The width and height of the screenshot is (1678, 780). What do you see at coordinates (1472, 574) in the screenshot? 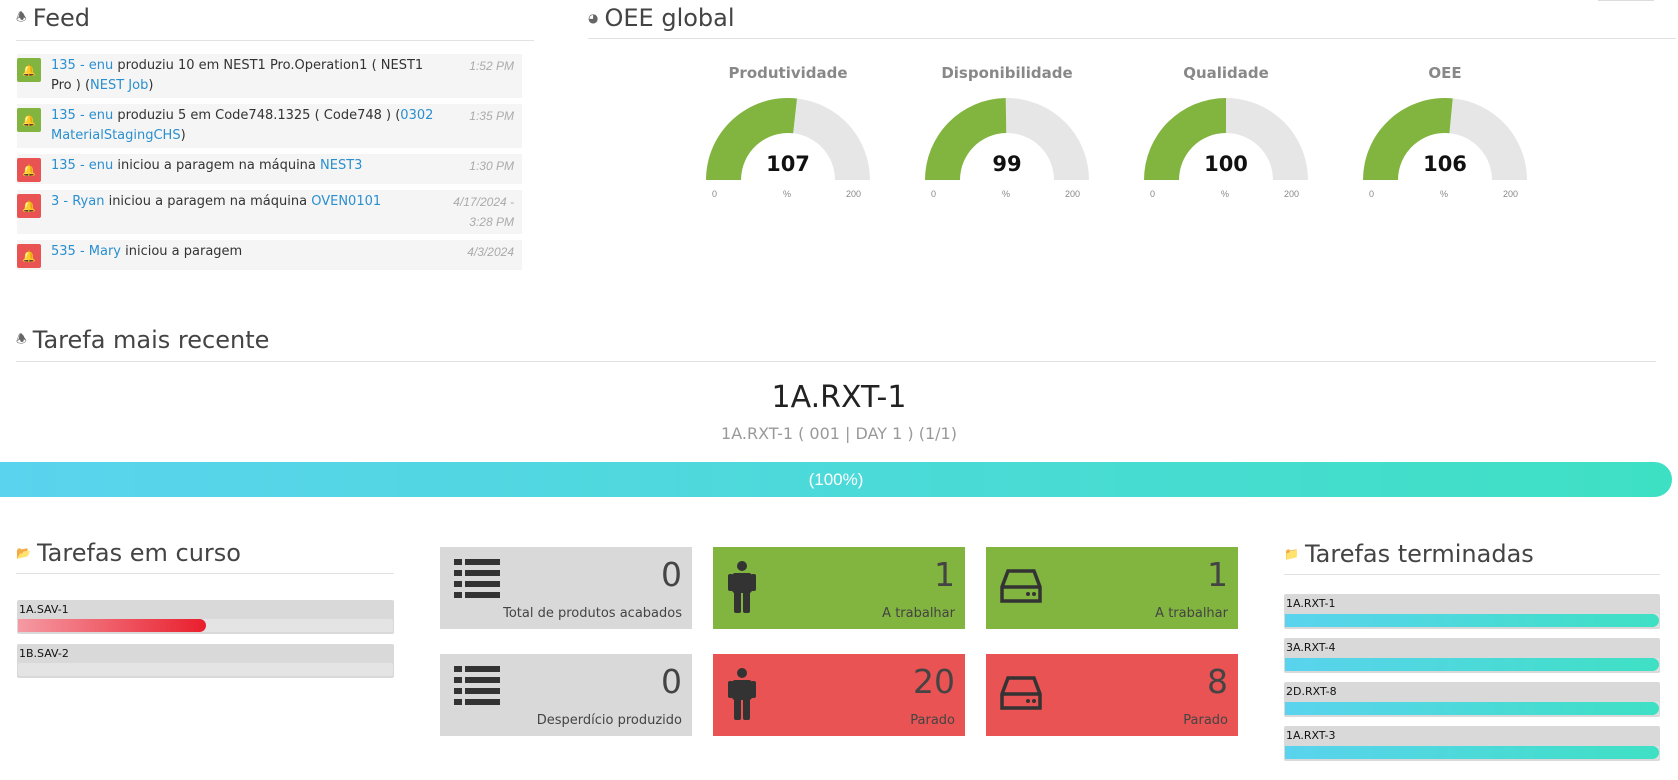
I see `done-divider` at bounding box center [1472, 574].